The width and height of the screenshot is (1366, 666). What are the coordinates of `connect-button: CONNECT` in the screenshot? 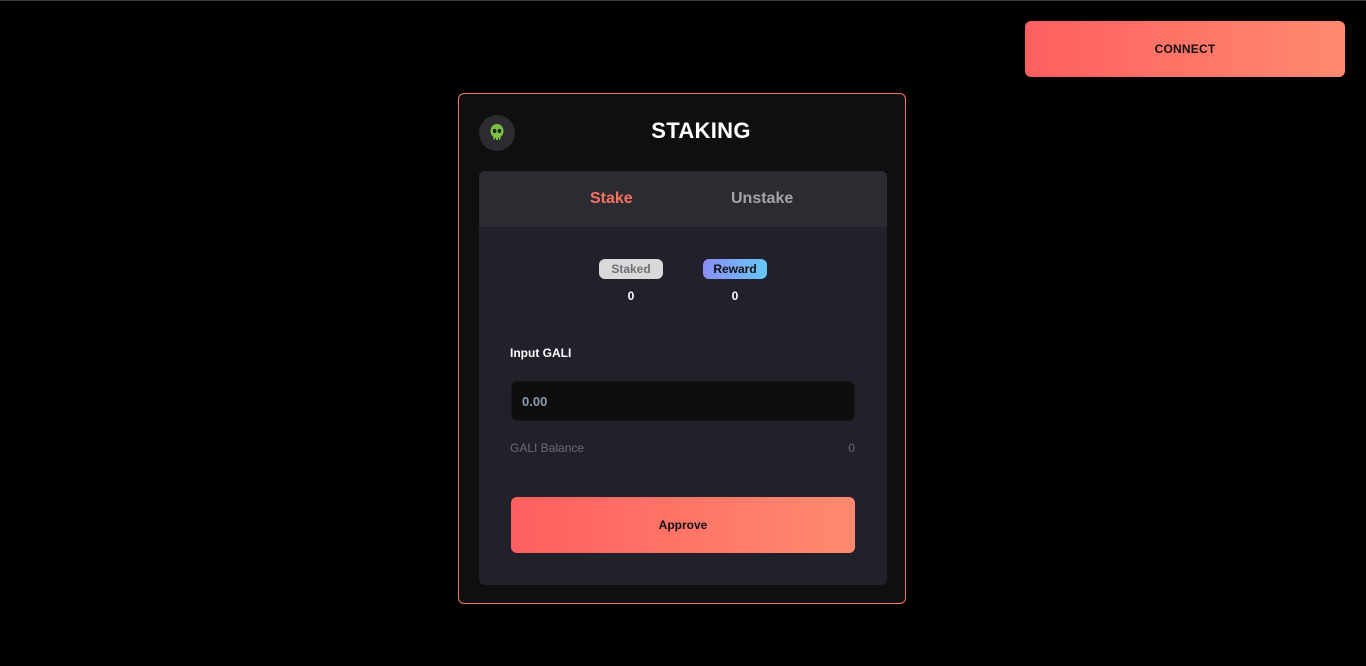 It's located at (1185, 49).